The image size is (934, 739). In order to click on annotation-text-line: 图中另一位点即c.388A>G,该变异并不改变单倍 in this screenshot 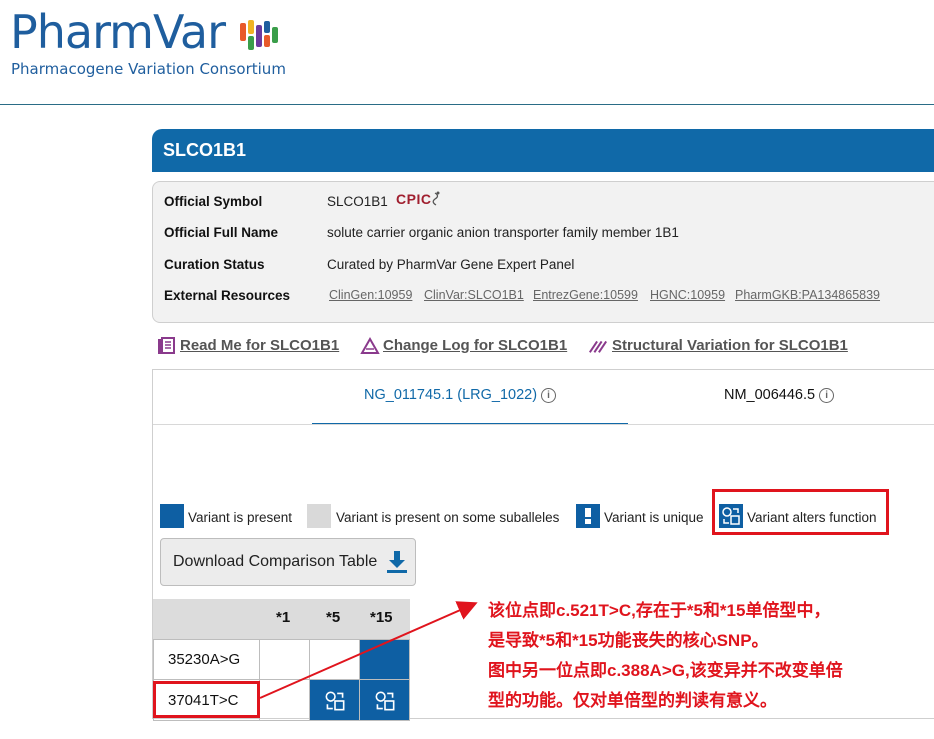, I will do `click(665, 670)`.